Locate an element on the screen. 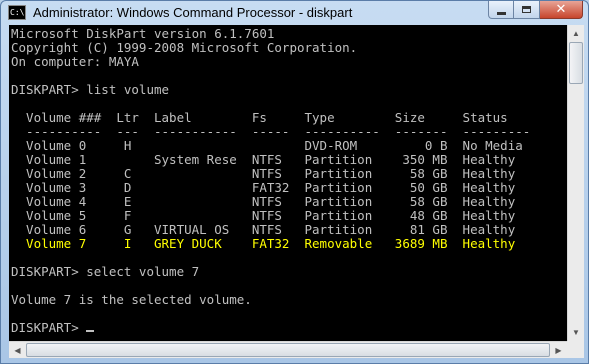  scroll-down-arrow-icon: ▼ is located at coordinates (576, 332).